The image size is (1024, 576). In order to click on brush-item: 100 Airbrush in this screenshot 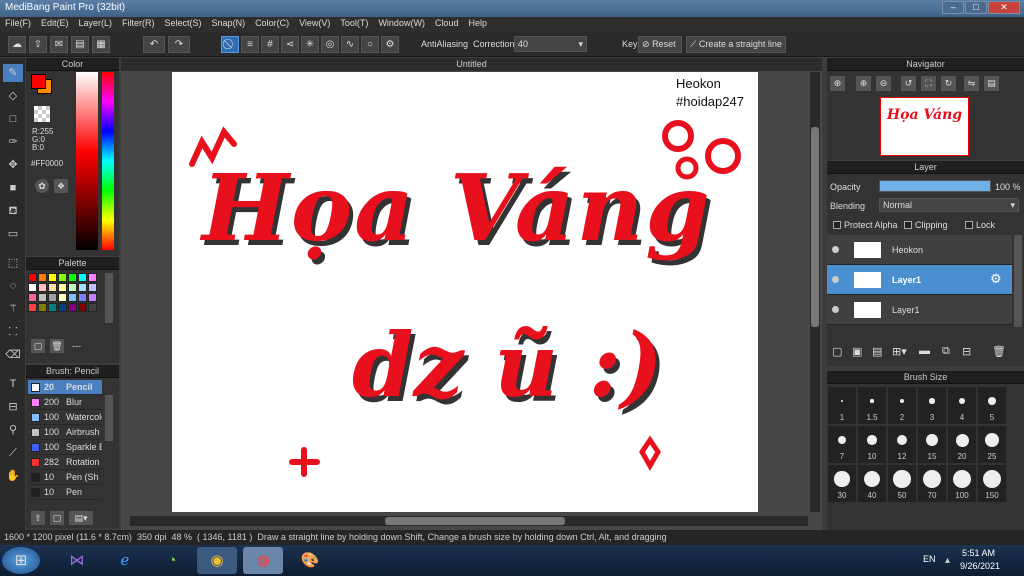, I will do `click(65, 432)`.